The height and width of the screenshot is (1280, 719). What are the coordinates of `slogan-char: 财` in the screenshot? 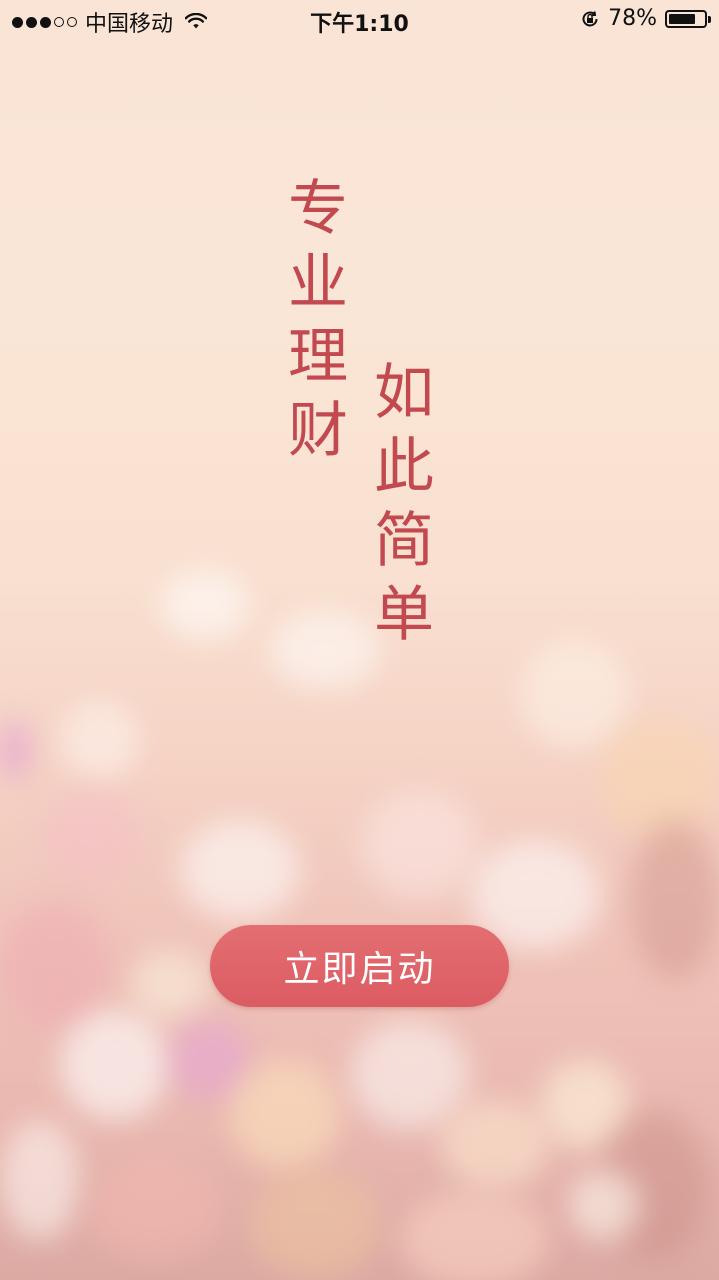 It's located at (319, 431).